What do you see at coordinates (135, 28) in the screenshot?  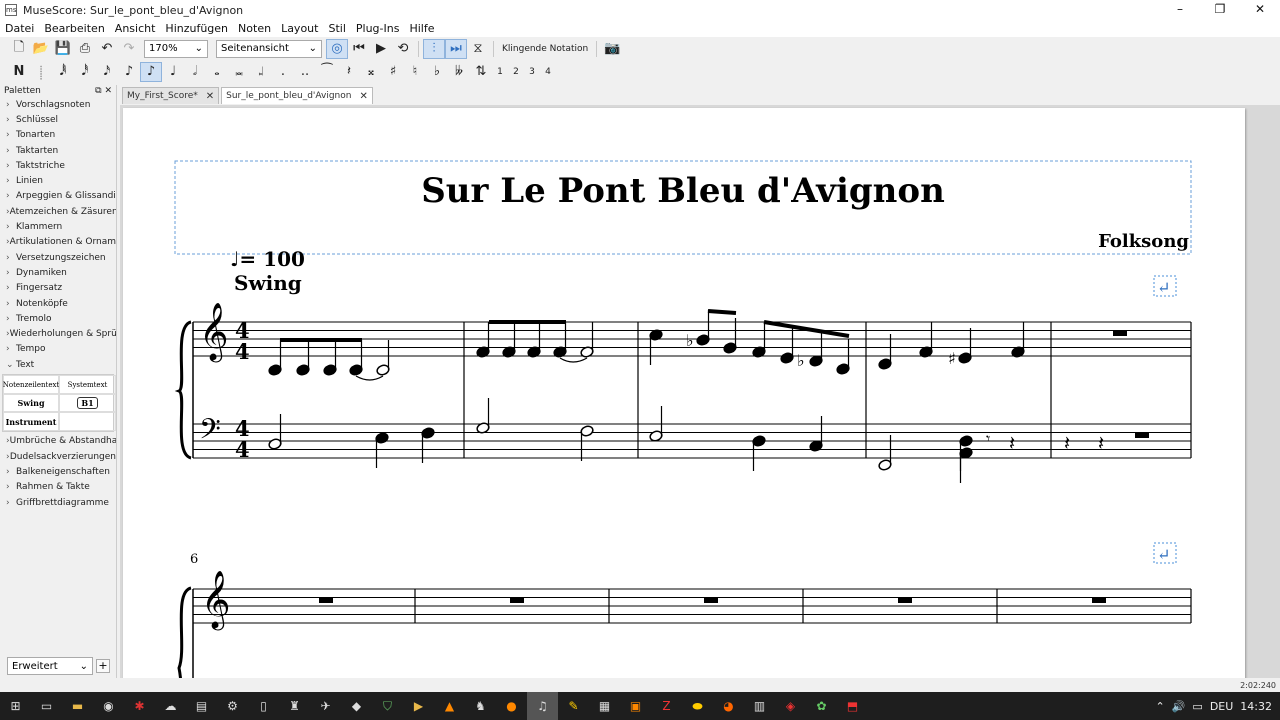 I see `menu-ansicht: Ansicht` at bounding box center [135, 28].